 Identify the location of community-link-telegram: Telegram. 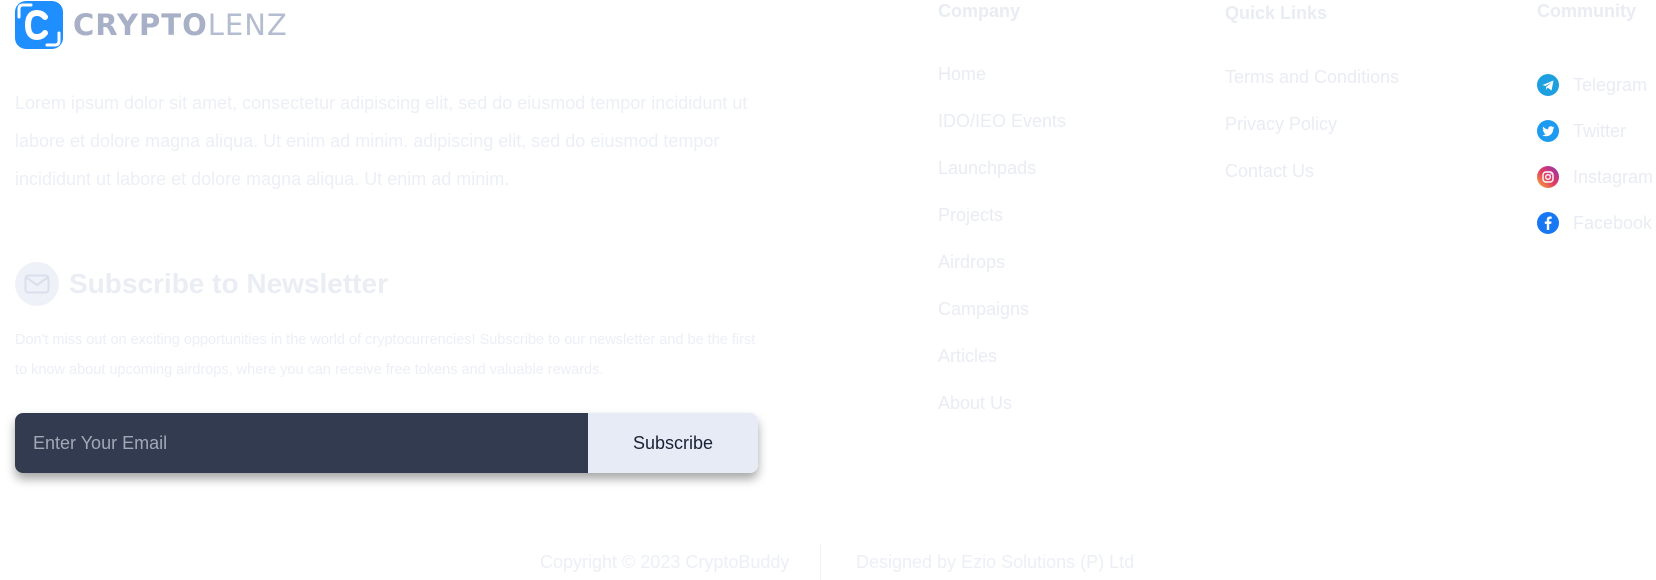
(1595, 85).